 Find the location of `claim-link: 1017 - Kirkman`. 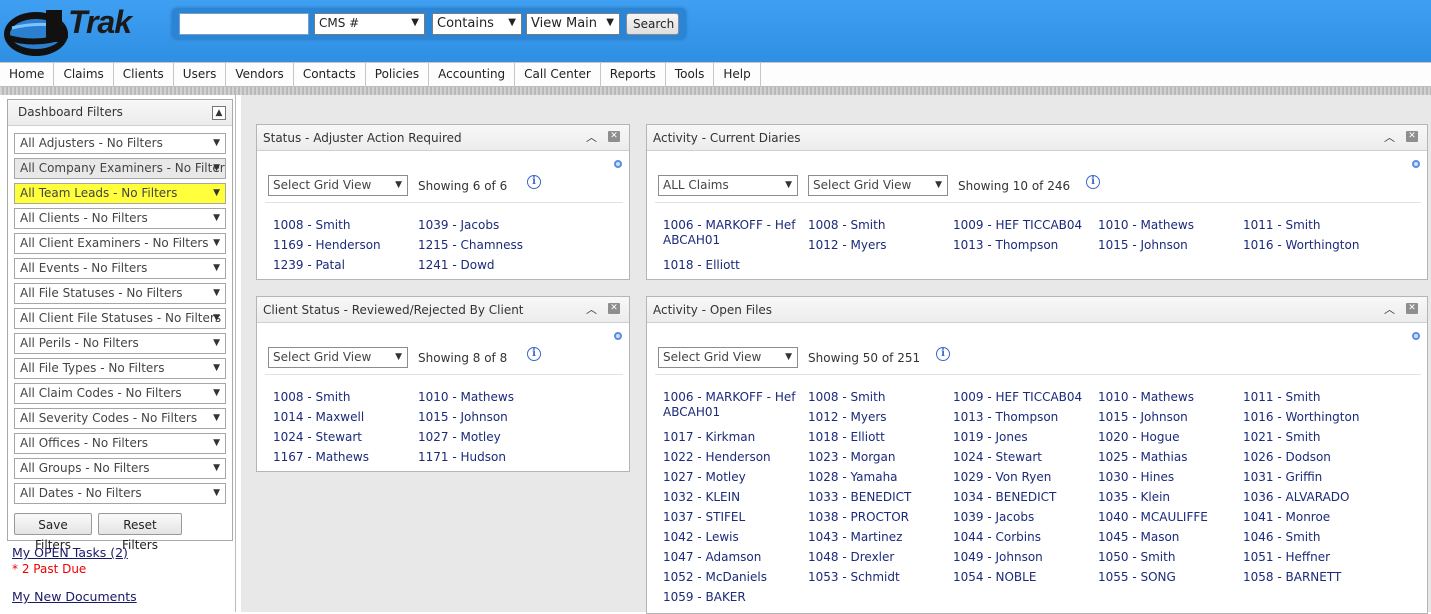

claim-link: 1017 - Kirkman is located at coordinates (730, 437).